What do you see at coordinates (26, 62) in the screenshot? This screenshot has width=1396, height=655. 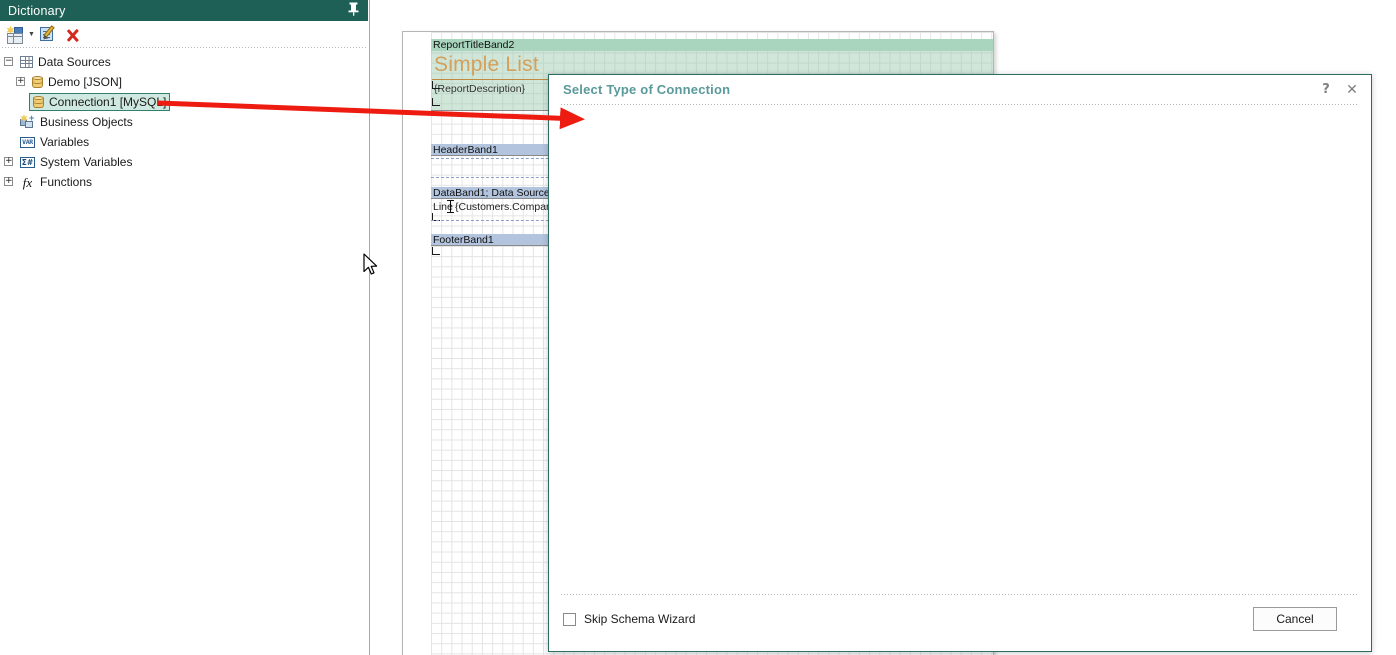 I see `data-sources-grid-icon` at bounding box center [26, 62].